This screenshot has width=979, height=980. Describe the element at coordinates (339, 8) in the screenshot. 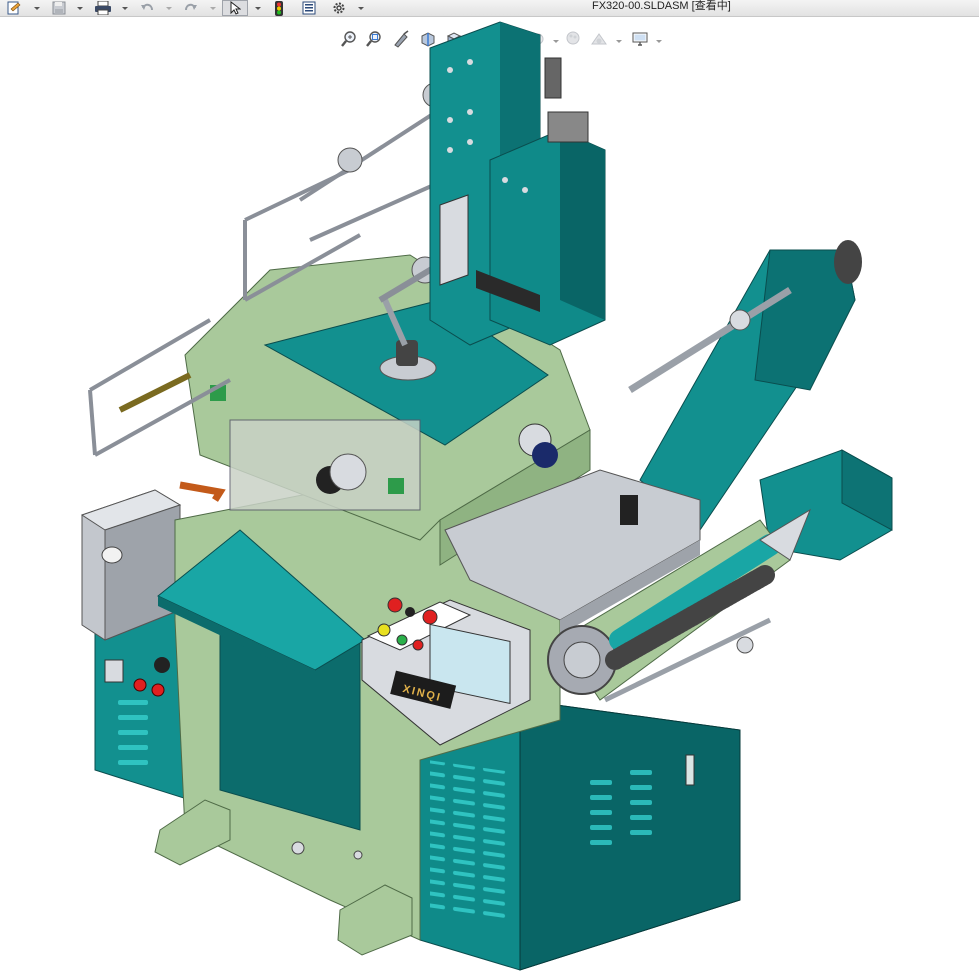

I see `options-gear-icon` at that location.